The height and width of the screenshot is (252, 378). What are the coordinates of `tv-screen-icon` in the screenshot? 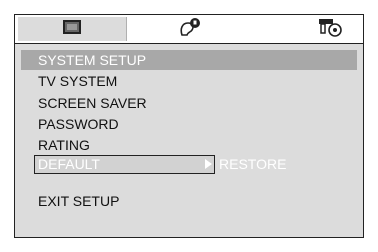 It's located at (72, 29).